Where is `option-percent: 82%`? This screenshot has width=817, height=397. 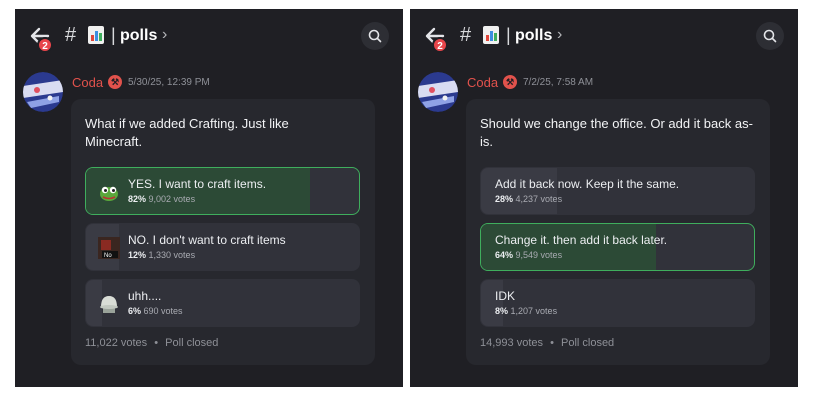 option-percent: 82% is located at coordinates (137, 199).